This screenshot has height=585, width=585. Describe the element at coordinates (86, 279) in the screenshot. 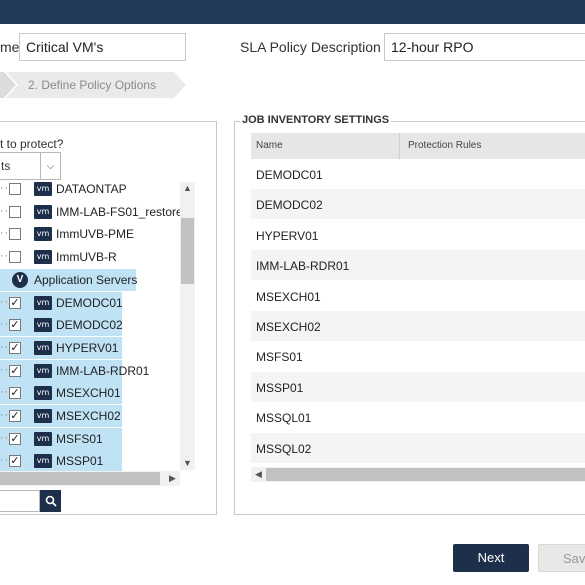

I see `tree-item-label: Application Servers` at that location.